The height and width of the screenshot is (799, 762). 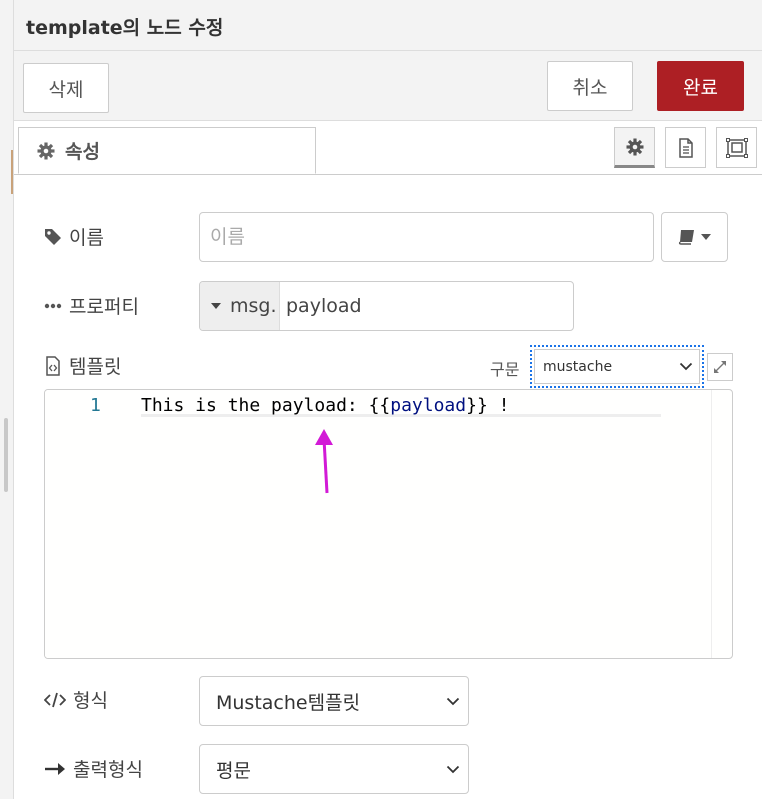 I want to click on expand-icon, so click(x=720, y=367).